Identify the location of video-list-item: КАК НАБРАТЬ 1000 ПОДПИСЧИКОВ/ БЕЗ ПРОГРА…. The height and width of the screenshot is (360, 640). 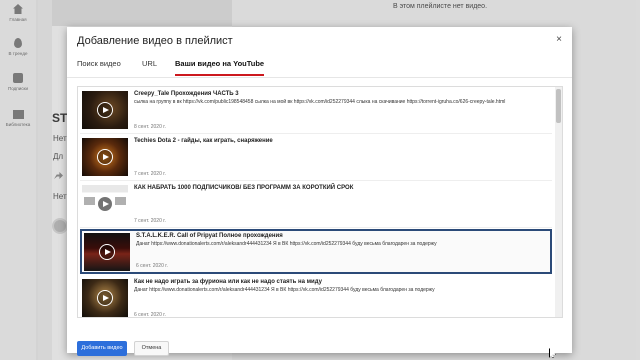
(316, 205).